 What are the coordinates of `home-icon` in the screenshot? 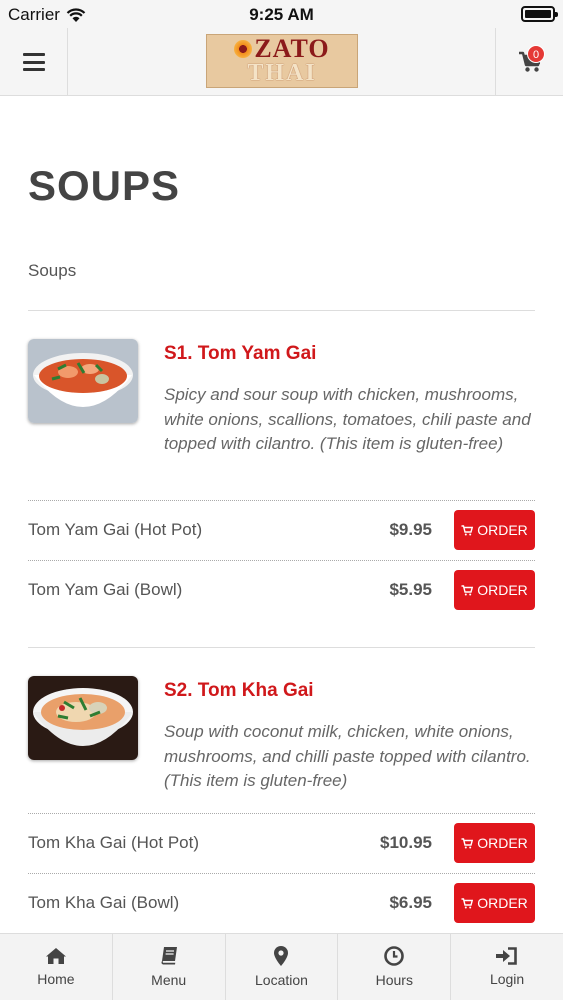 It's located at (55, 956).